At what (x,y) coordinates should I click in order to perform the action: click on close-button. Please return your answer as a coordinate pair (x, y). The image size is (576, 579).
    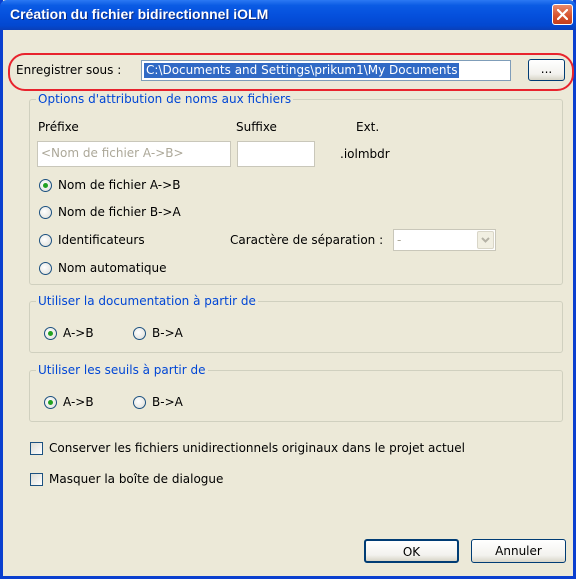
    Looking at the image, I should click on (562, 14).